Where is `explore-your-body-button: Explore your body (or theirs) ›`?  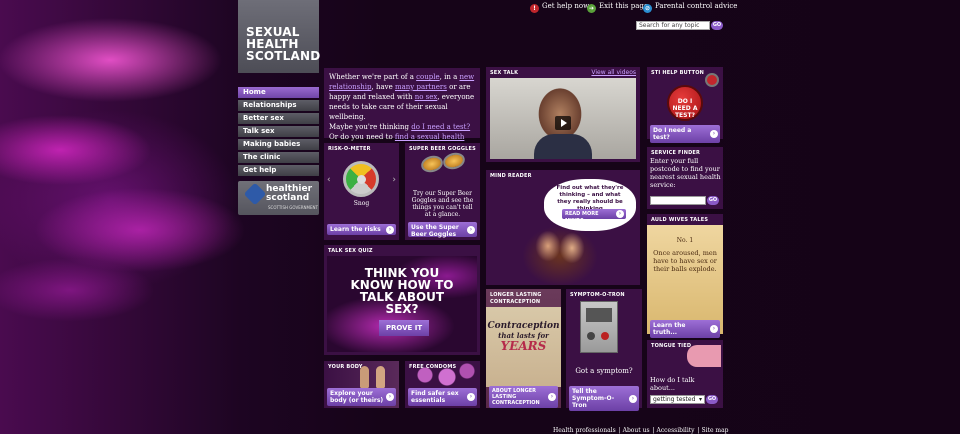 explore-your-body-button: Explore your body (or theirs) › is located at coordinates (361, 397).